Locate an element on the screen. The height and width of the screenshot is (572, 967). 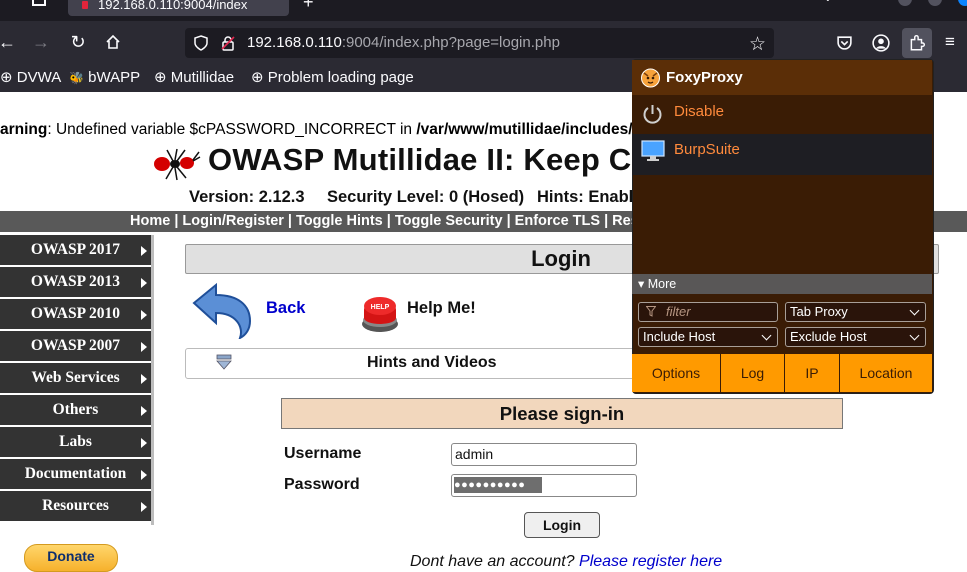
forward-nav-icon: → is located at coordinates (41, 42).